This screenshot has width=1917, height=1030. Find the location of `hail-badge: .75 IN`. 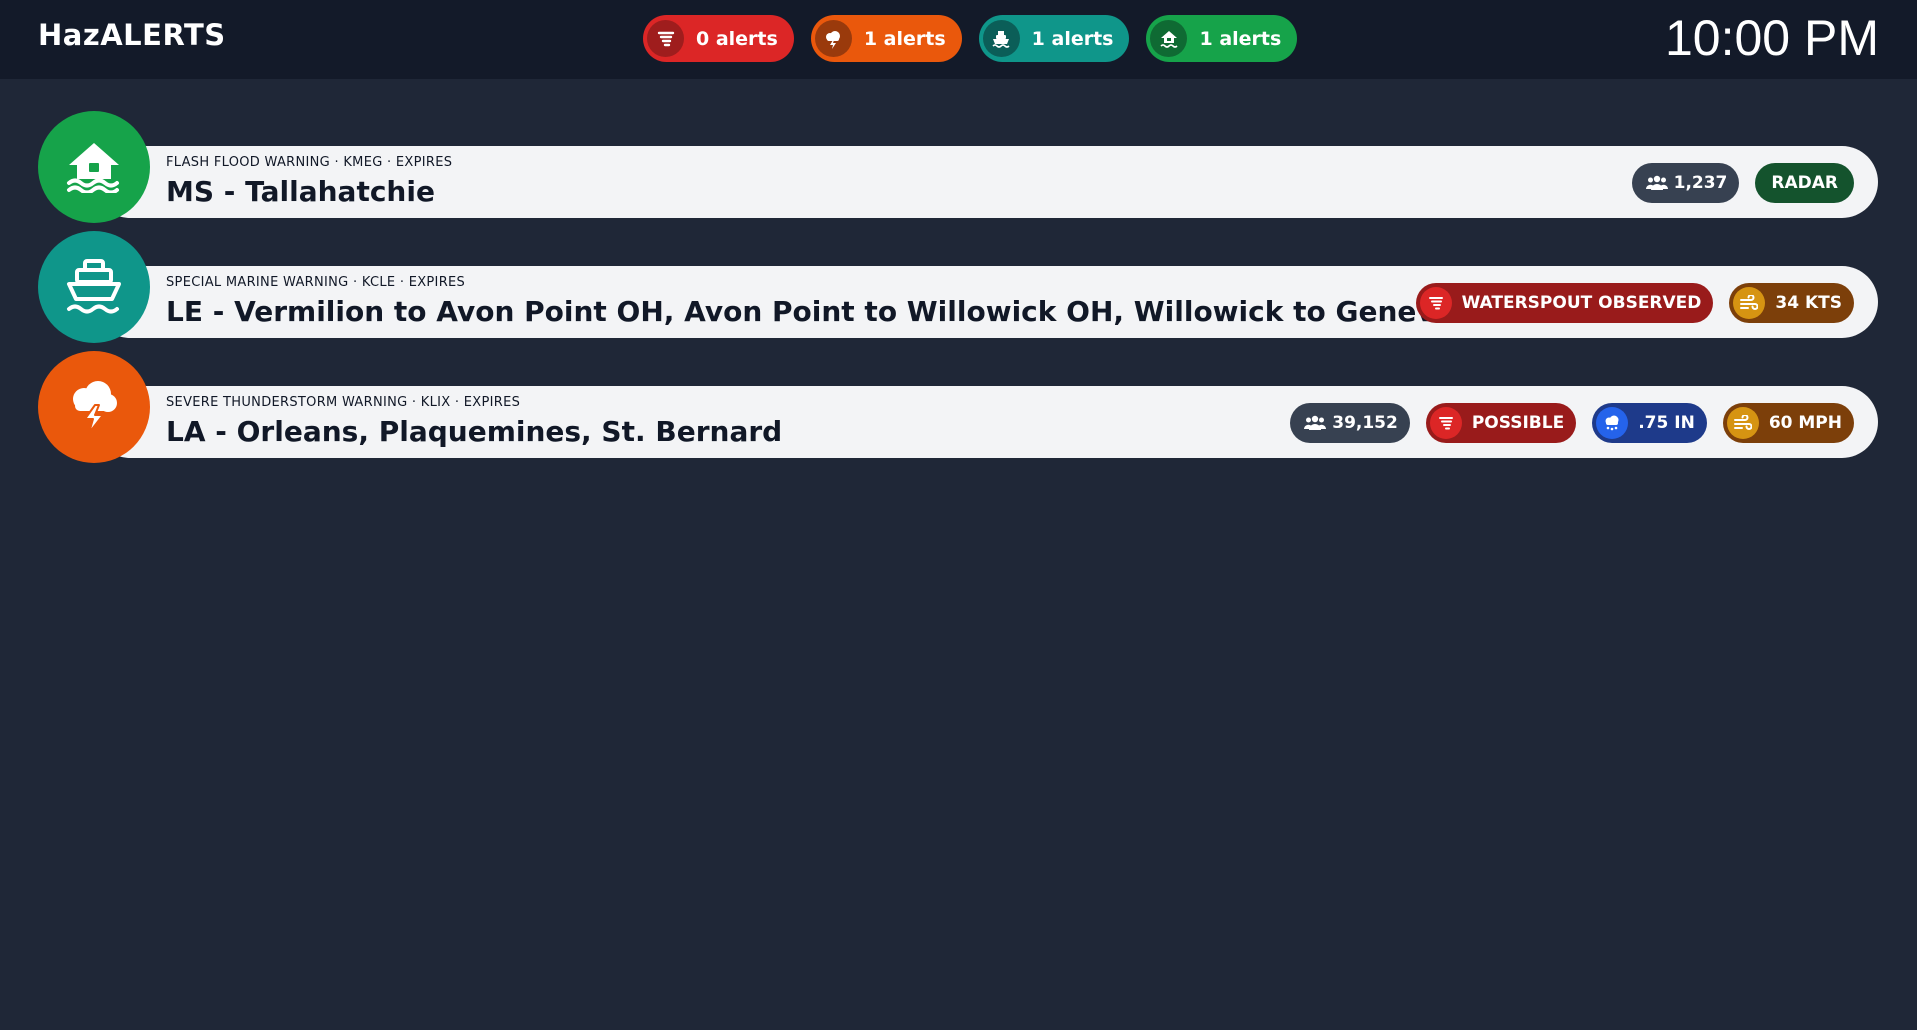

hail-badge: .75 IN is located at coordinates (1649, 423).